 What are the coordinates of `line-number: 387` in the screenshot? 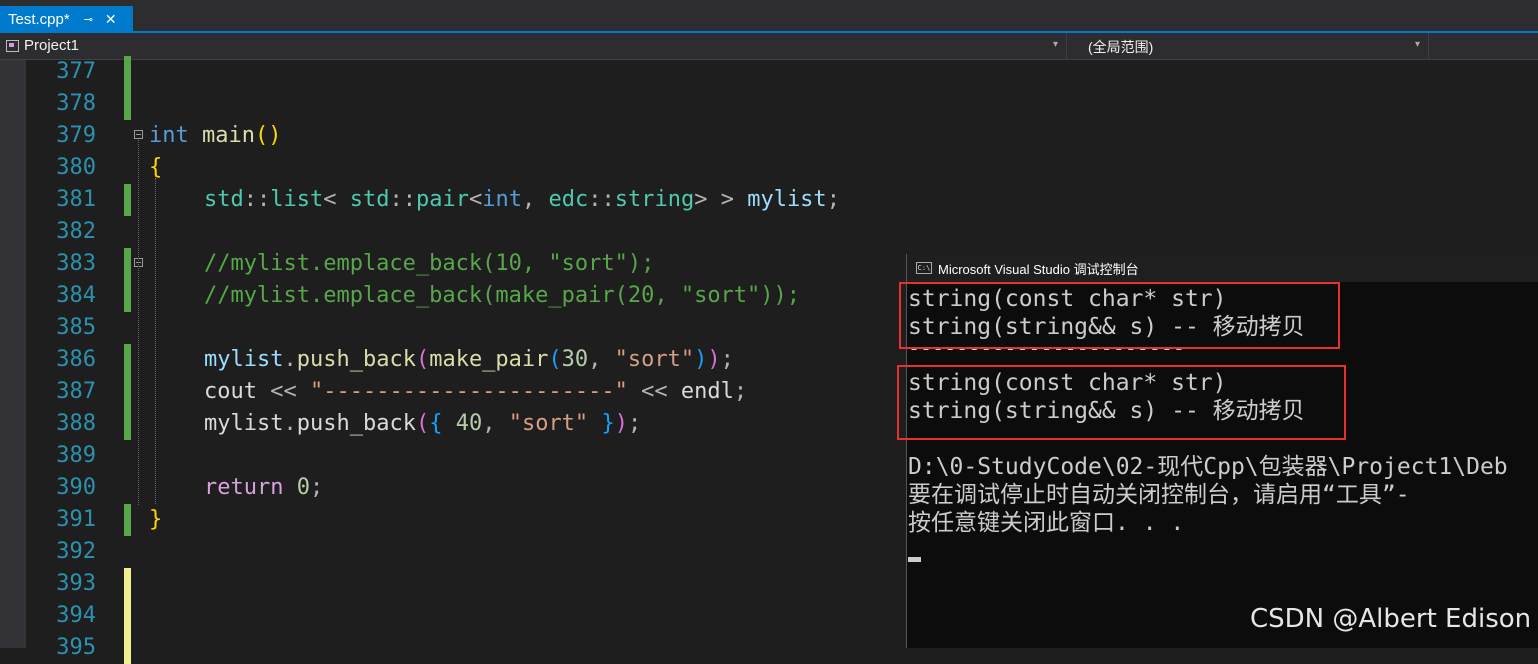 It's located at (76, 391).